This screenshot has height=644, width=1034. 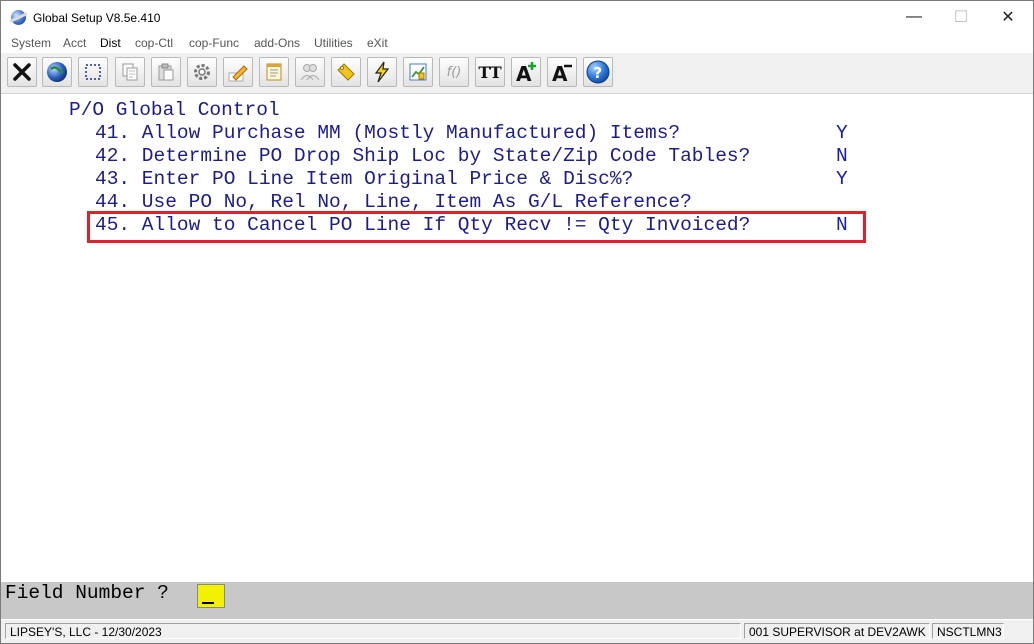 What do you see at coordinates (97, 18) in the screenshot?
I see `window-title: Global Setup V8.5e.410` at bounding box center [97, 18].